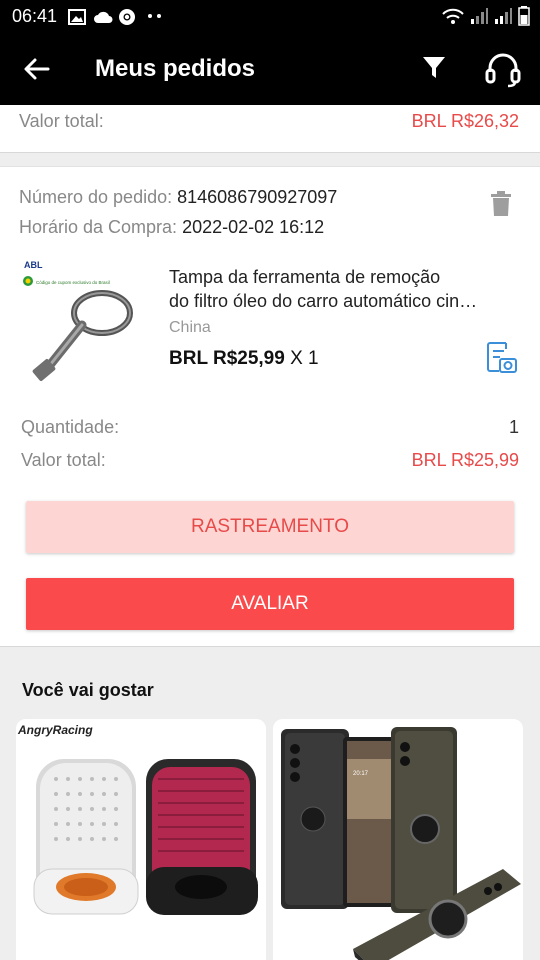 Image resolution: width=540 pixels, height=960 pixels. What do you see at coordinates (270, 69) in the screenshot?
I see `app-bar: Meus pedidos` at bounding box center [270, 69].